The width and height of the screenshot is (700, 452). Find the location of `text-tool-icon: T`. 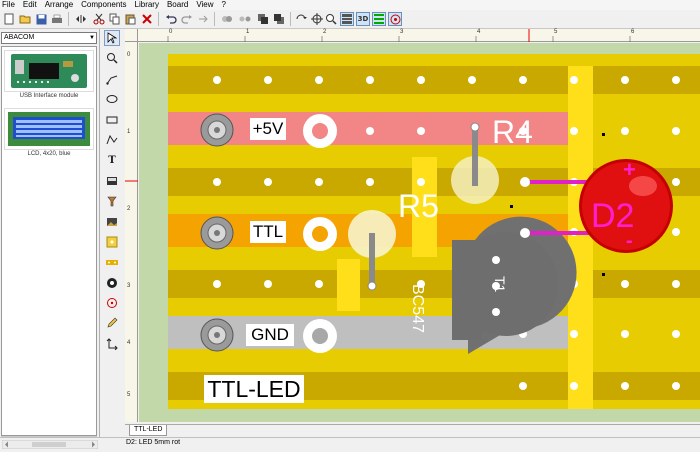

text-tool-icon: T is located at coordinates (112, 160).